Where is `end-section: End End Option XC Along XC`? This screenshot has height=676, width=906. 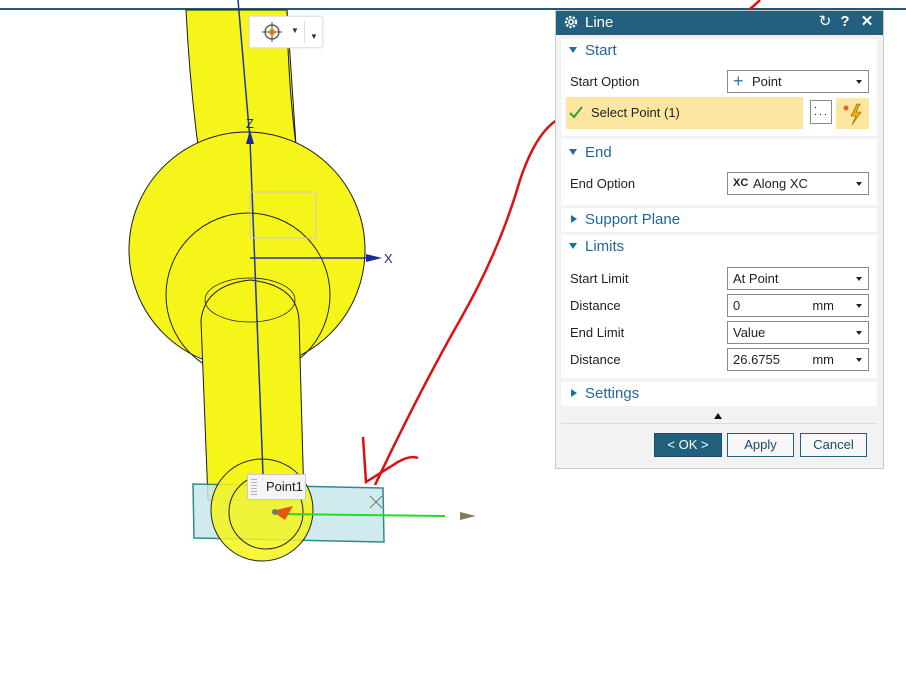
end-section: End End Option XC Along XC is located at coordinates (719, 172).